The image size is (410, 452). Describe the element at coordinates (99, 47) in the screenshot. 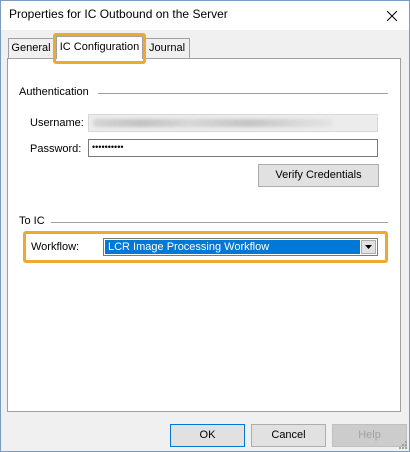

I see `tab-ic-configuration: IC Configuration` at that location.